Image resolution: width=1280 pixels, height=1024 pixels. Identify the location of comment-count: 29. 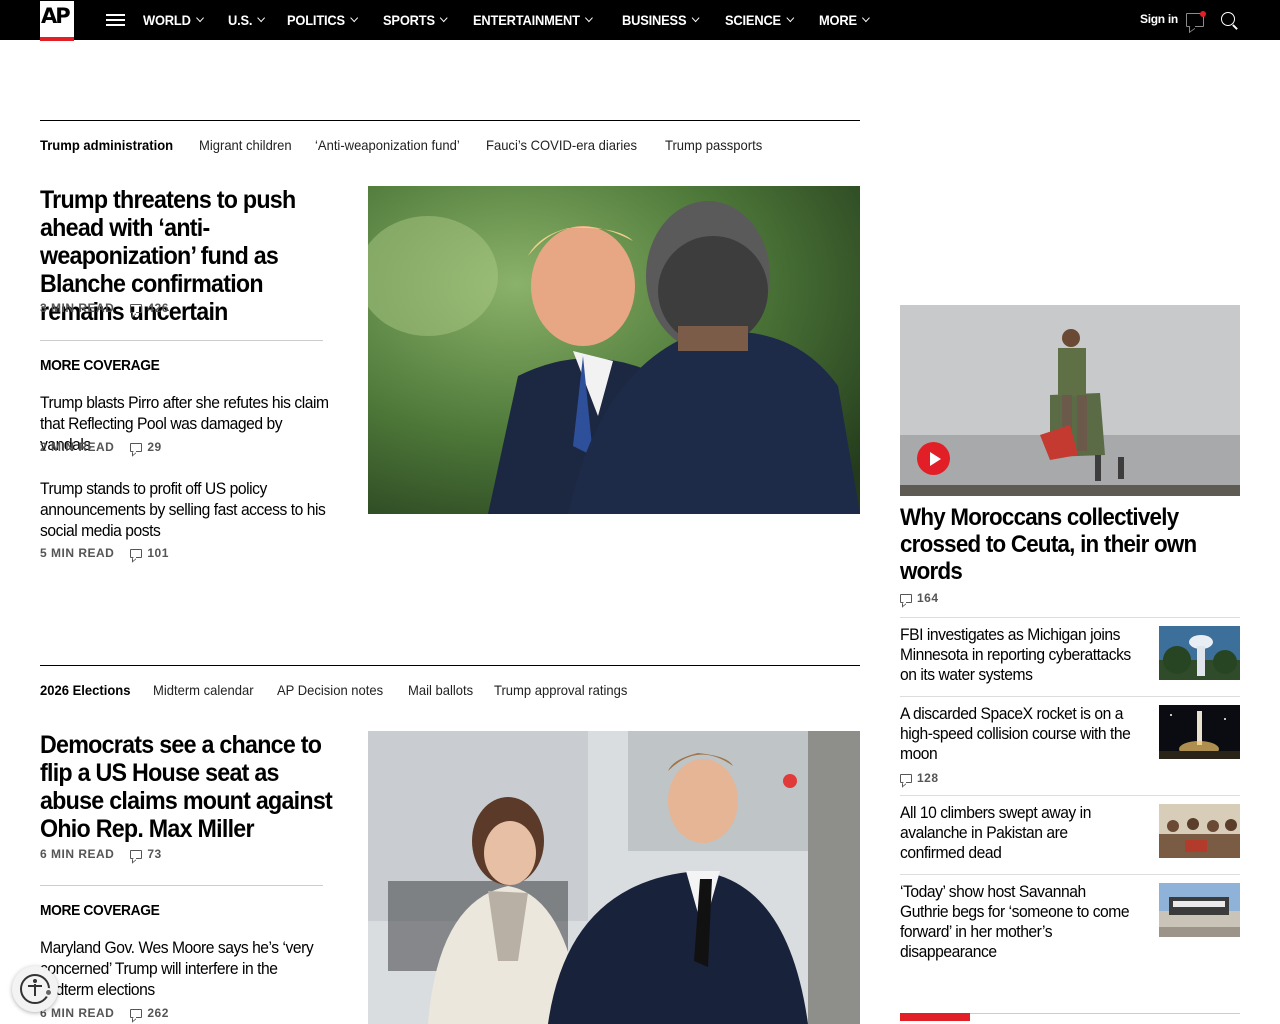
(154, 447).